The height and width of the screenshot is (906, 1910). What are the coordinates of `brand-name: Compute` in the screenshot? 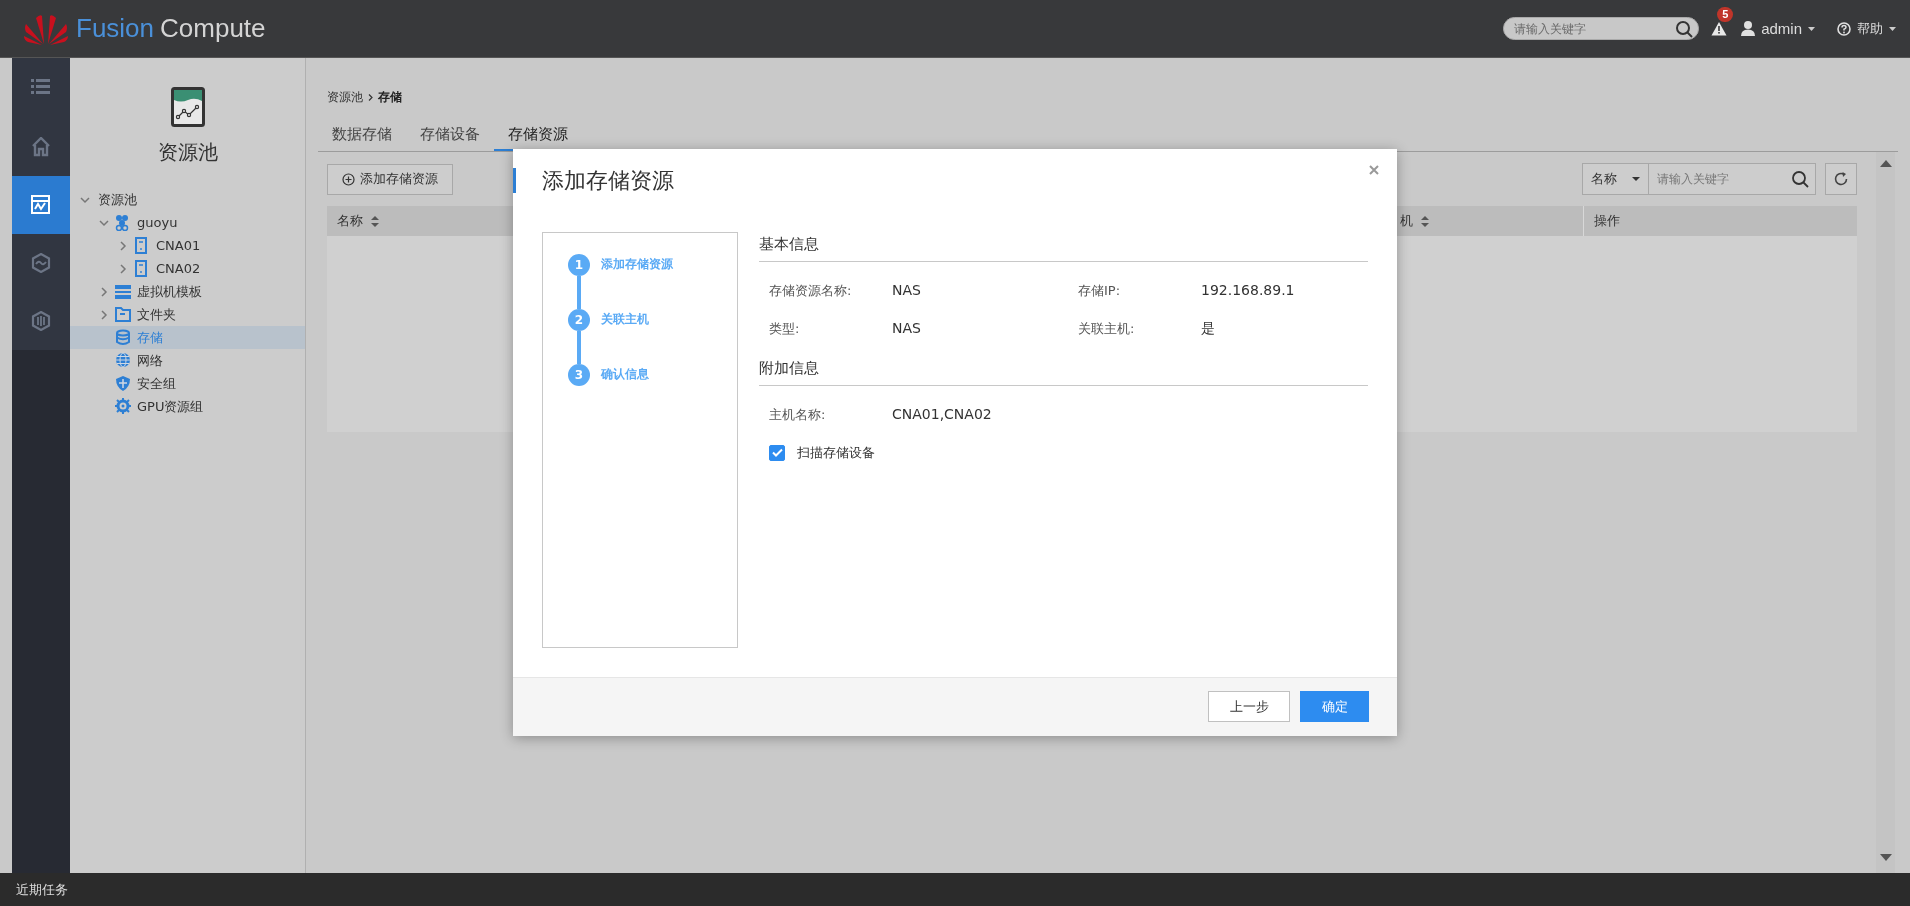 It's located at (213, 28).